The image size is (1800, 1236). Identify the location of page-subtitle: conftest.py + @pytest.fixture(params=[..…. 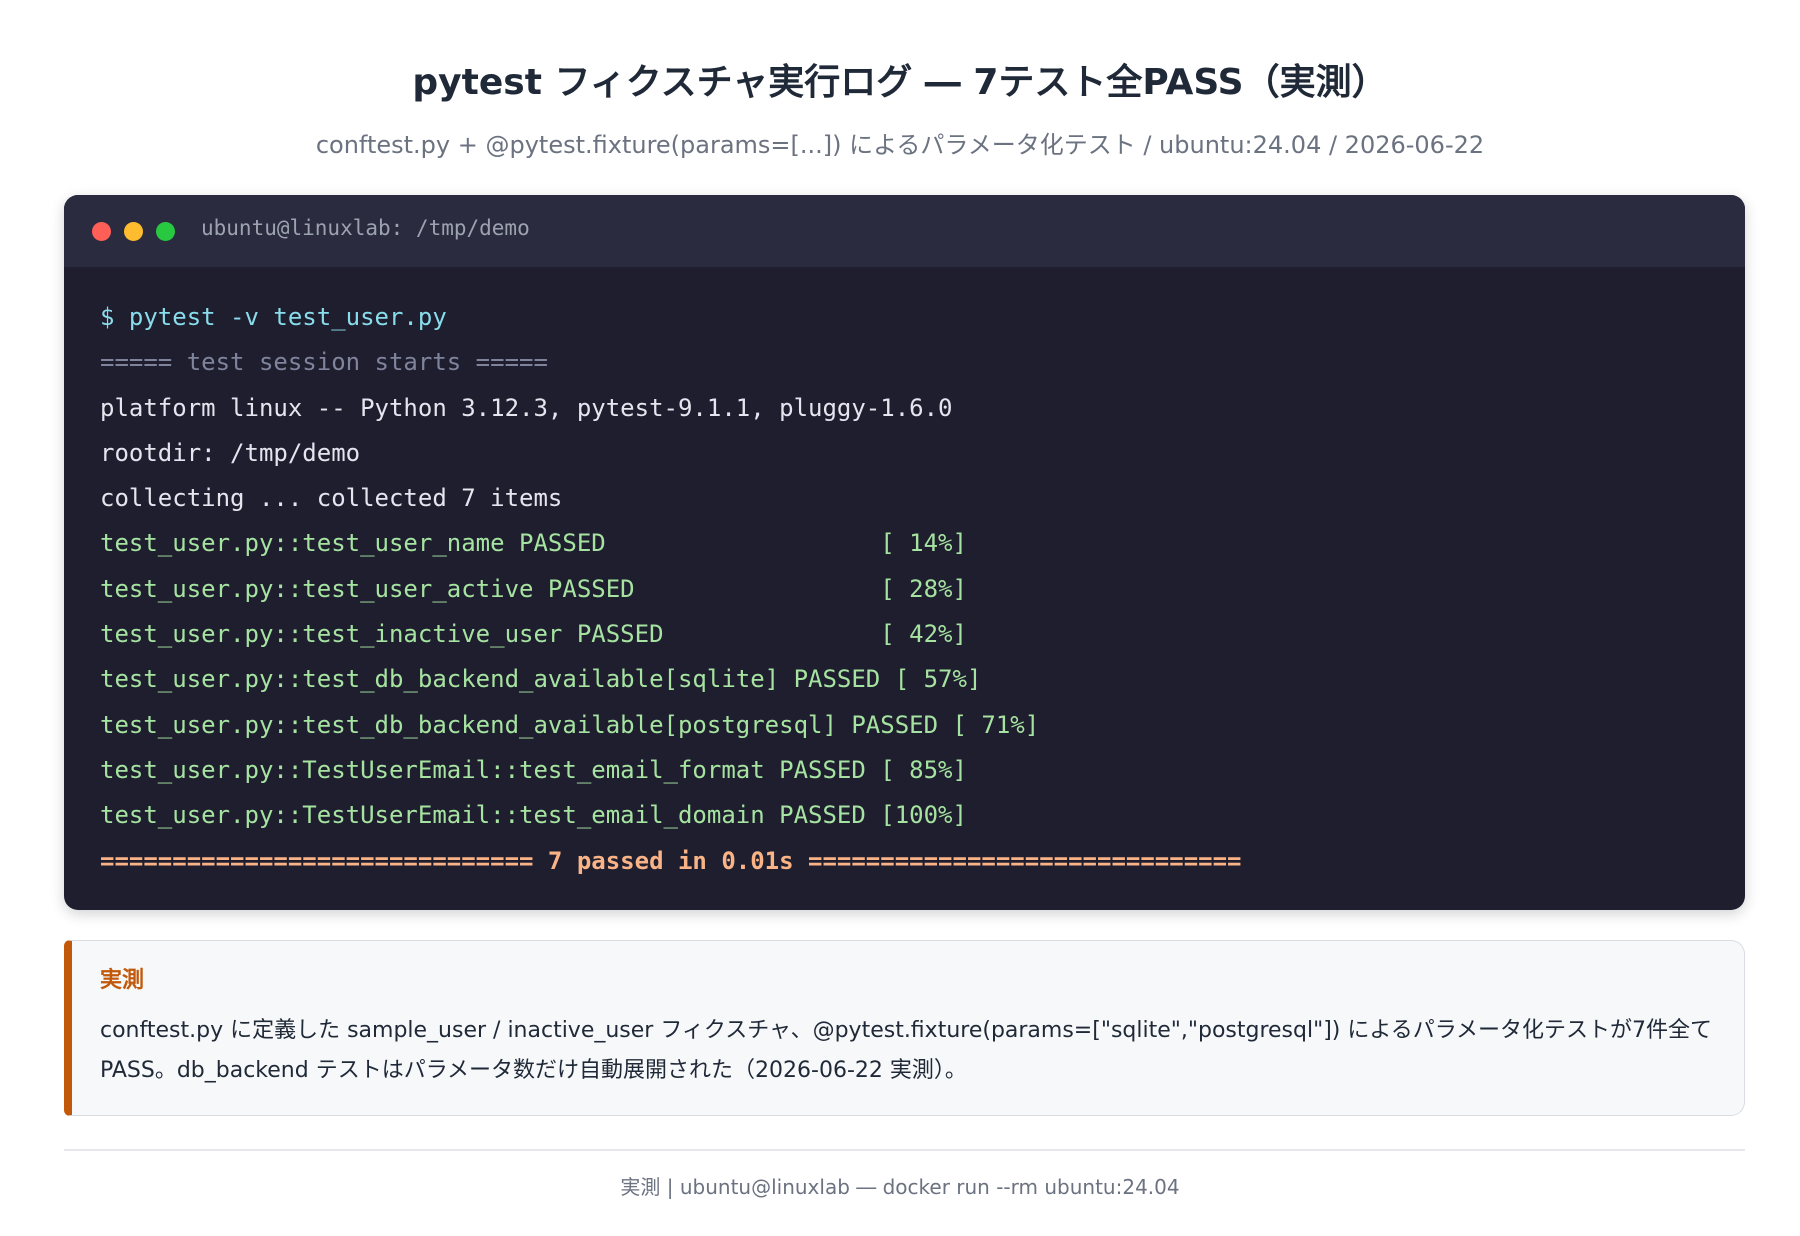
(900, 145).